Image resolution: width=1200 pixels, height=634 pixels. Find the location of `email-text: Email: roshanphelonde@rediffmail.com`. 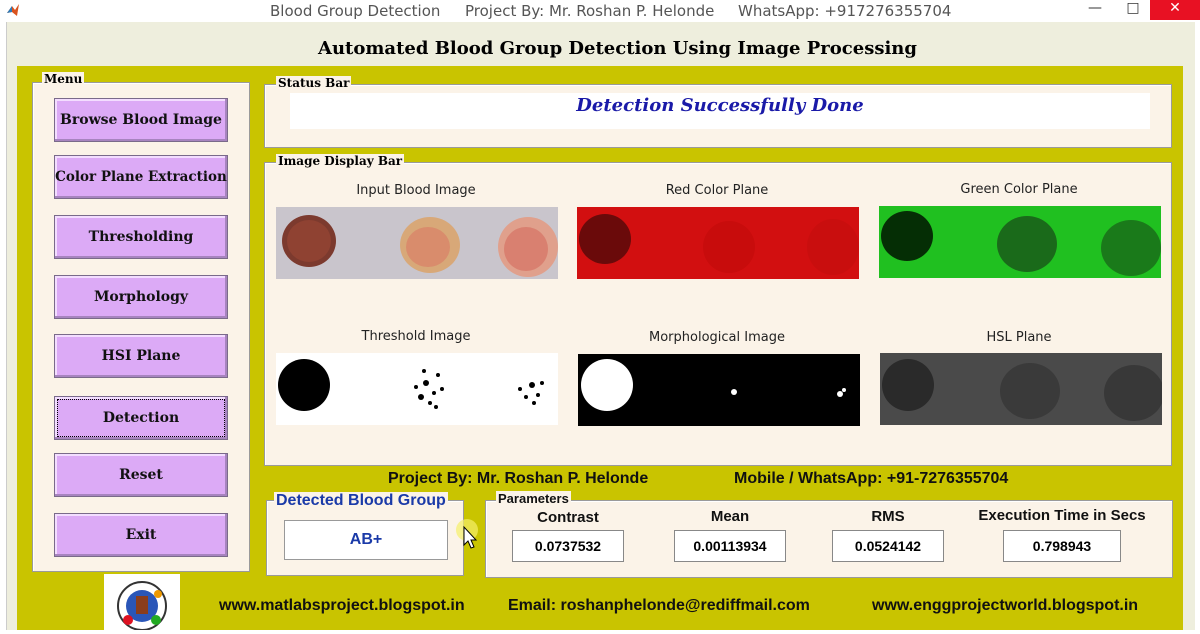

email-text: Email: roshanphelonde@rediffmail.com is located at coordinates (659, 606).